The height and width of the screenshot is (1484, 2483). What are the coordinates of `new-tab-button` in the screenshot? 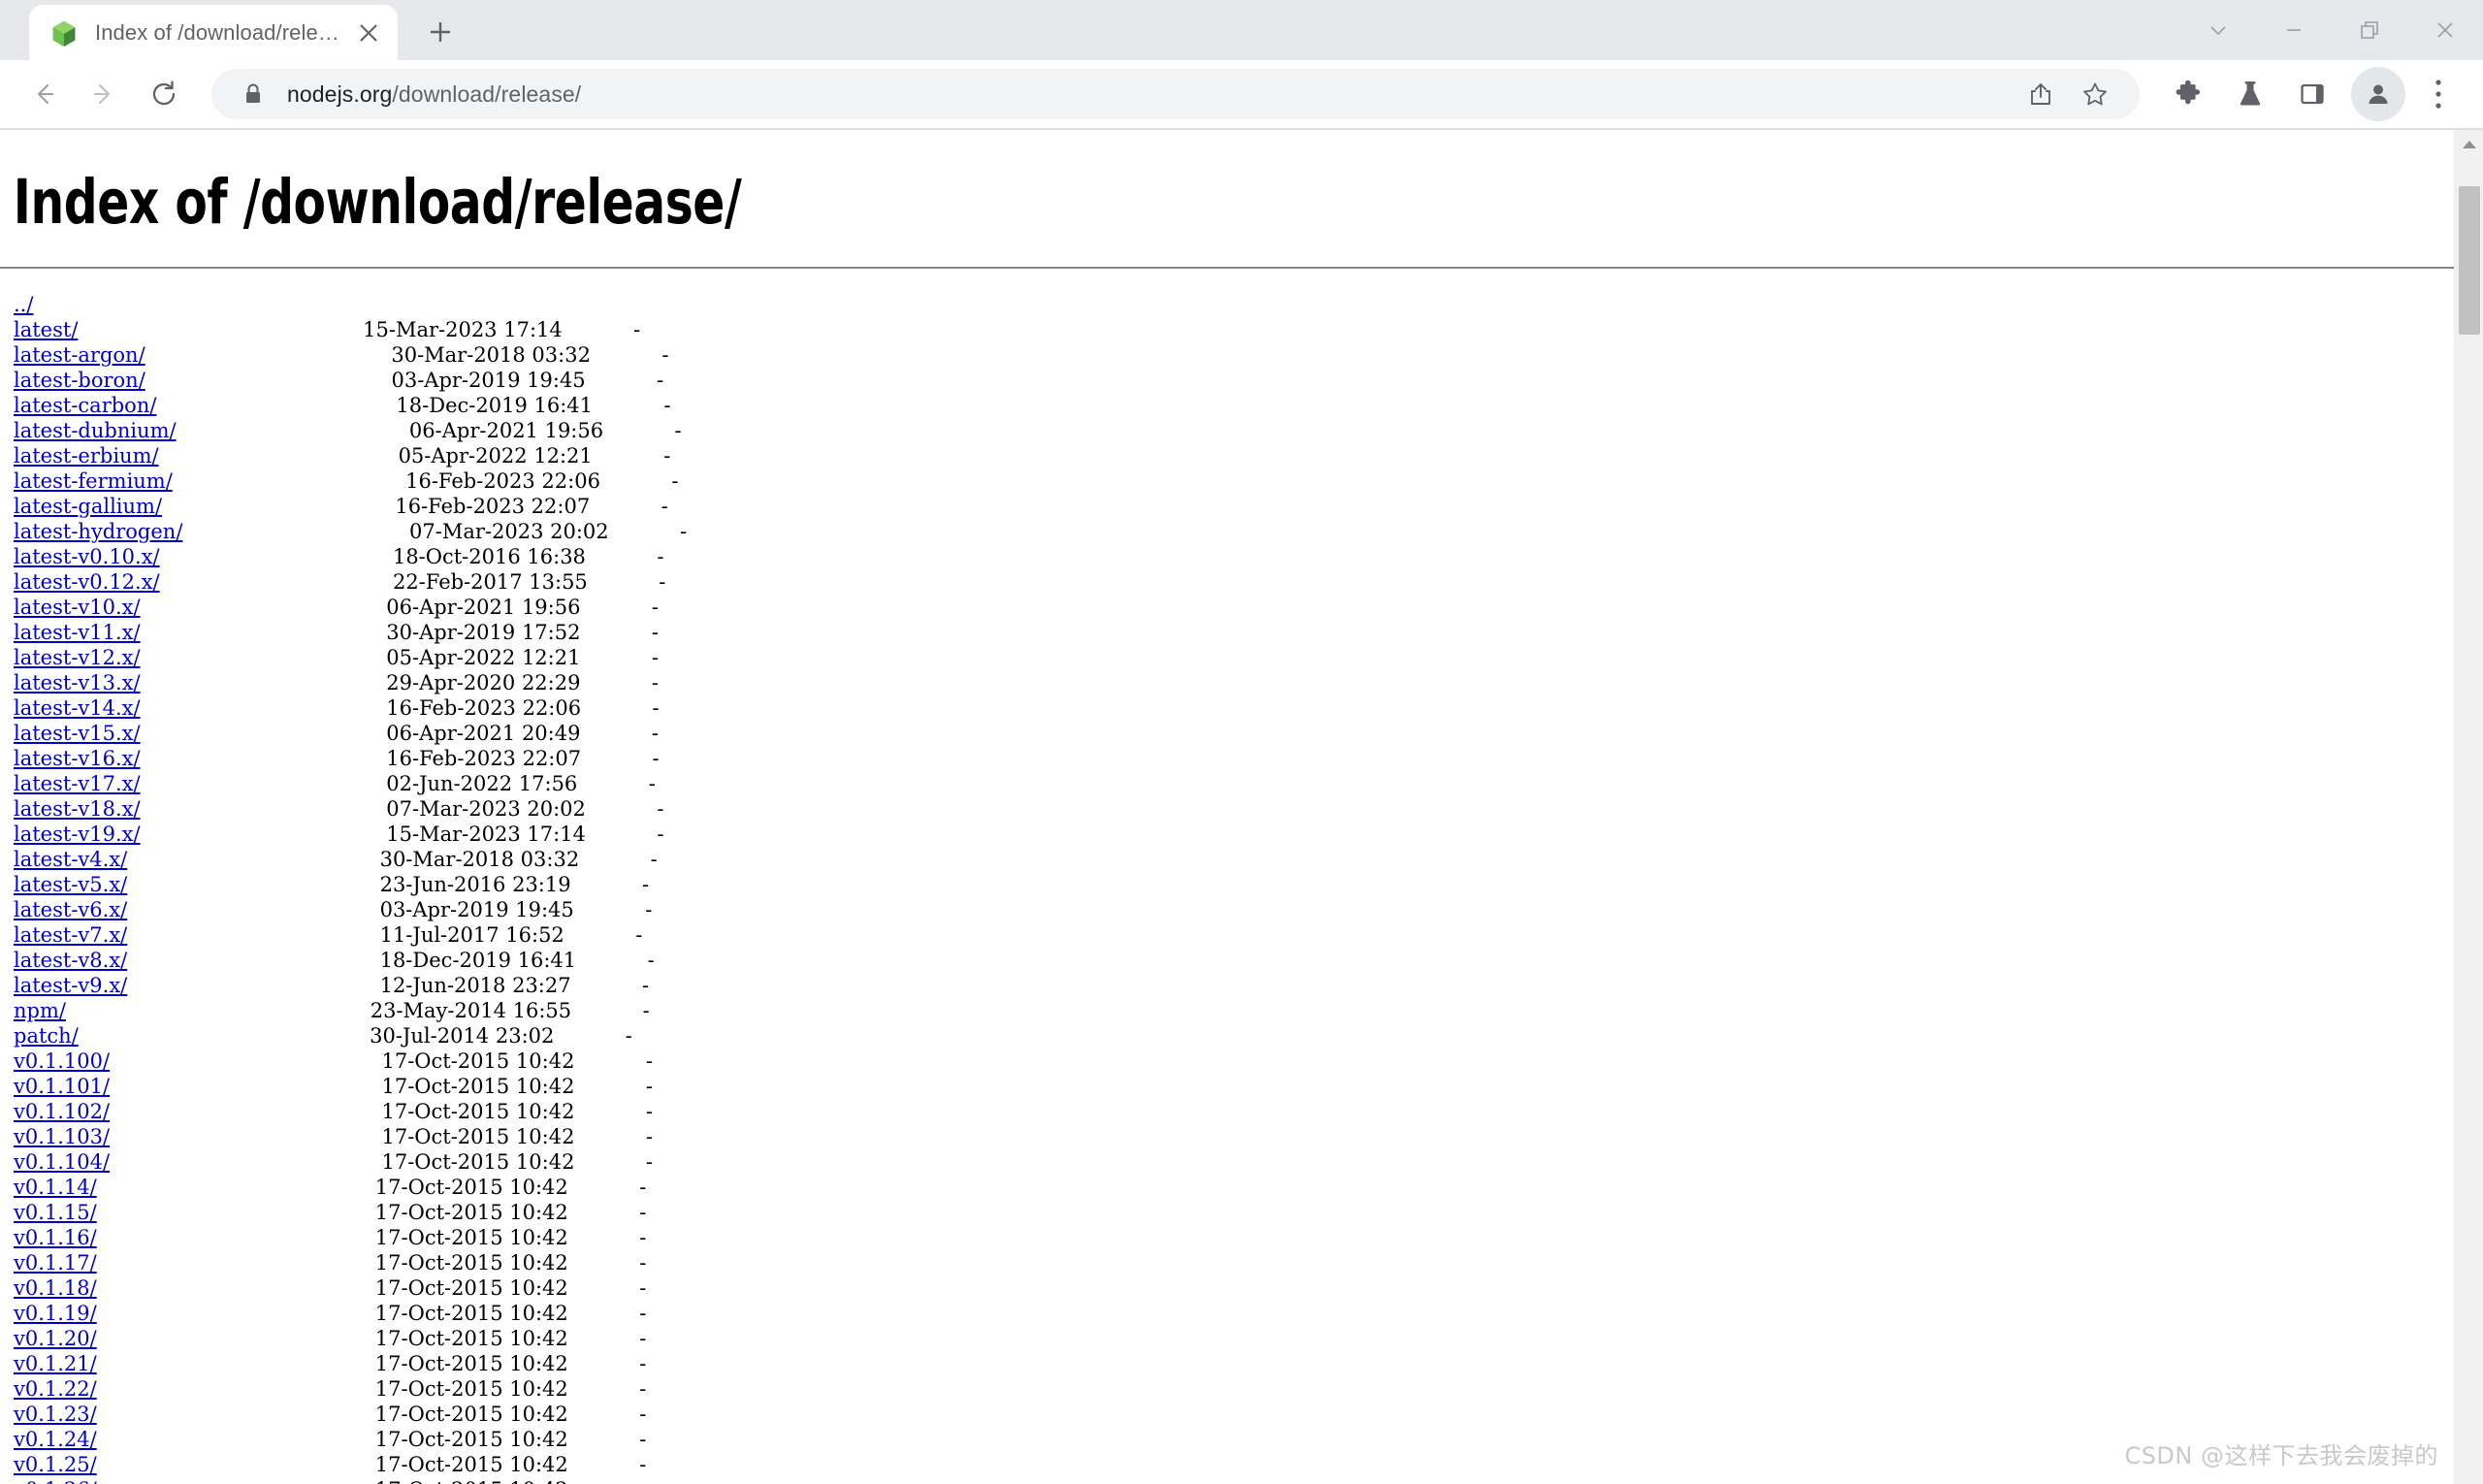 It's located at (441, 32).